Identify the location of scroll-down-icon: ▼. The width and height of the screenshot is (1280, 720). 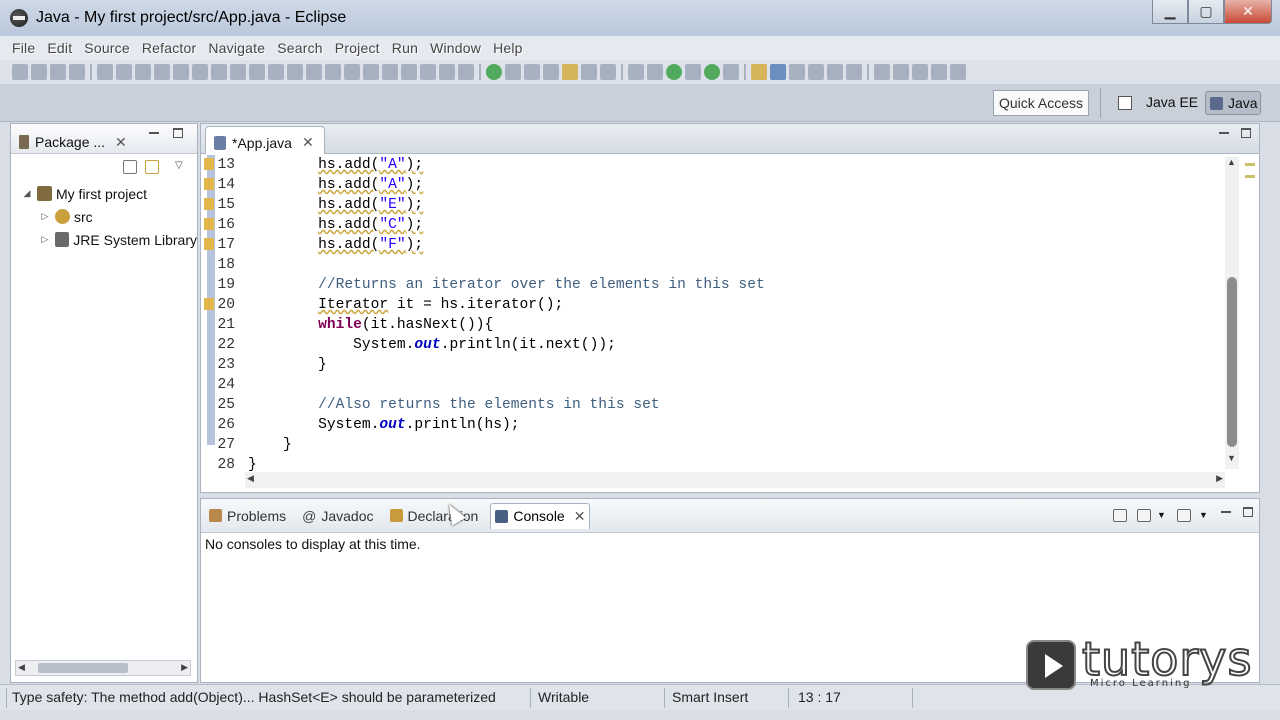
(1231, 458).